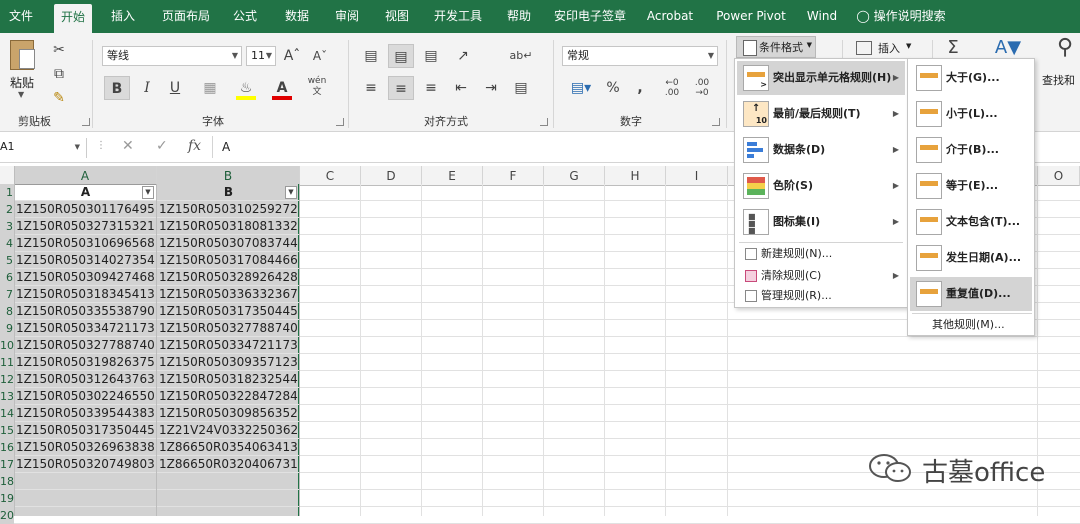 This screenshot has width=1080, height=524. I want to click on column-header-b: B, so click(228, 176).